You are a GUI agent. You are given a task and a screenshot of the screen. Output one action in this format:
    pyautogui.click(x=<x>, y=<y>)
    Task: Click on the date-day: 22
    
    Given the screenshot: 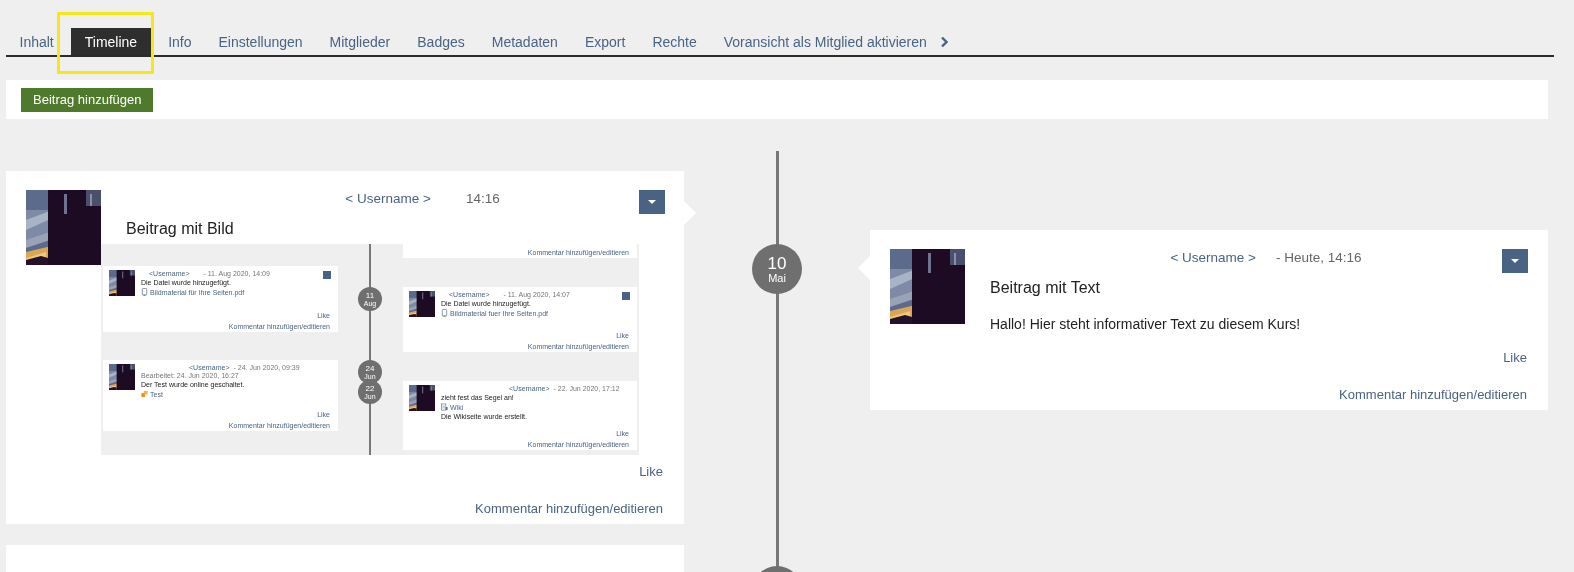 What is the action you would take?
    pyautogui.click(x=370, y=388)
    